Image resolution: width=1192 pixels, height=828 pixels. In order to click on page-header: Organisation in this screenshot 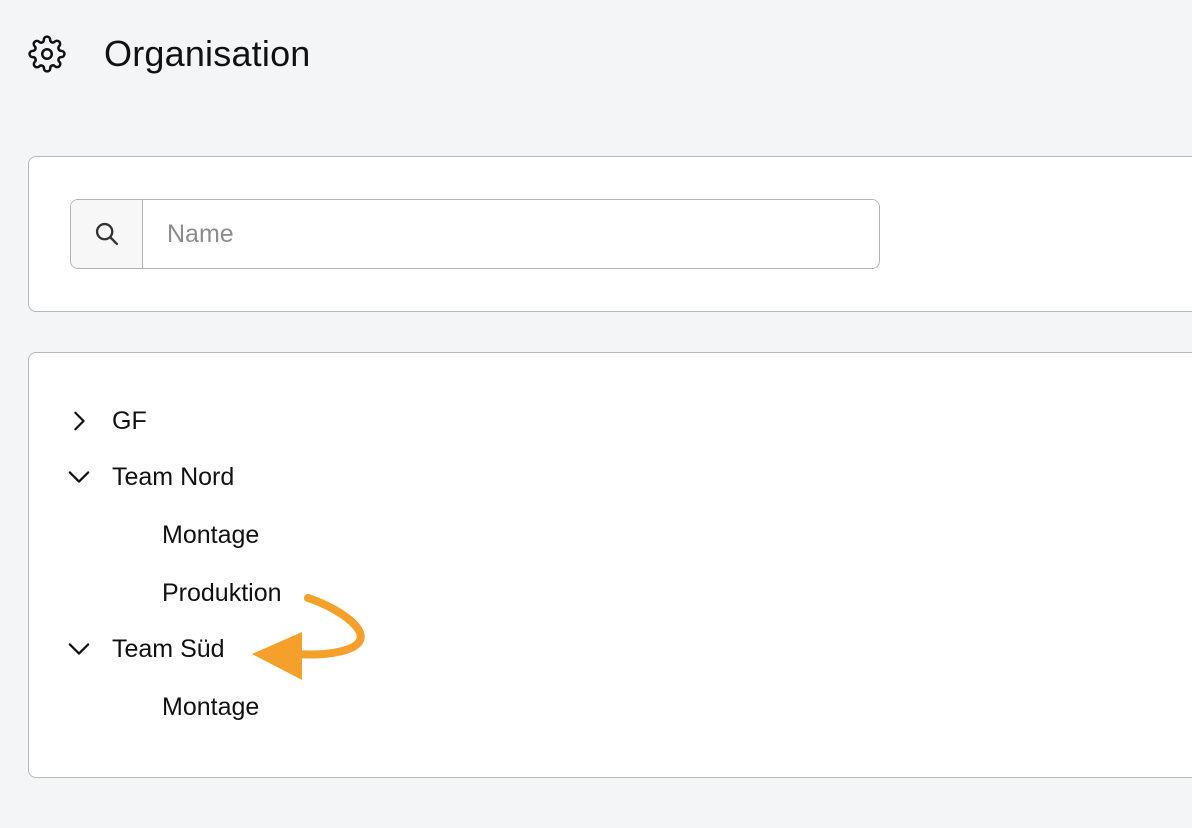, I will do `click(169, 54)`.